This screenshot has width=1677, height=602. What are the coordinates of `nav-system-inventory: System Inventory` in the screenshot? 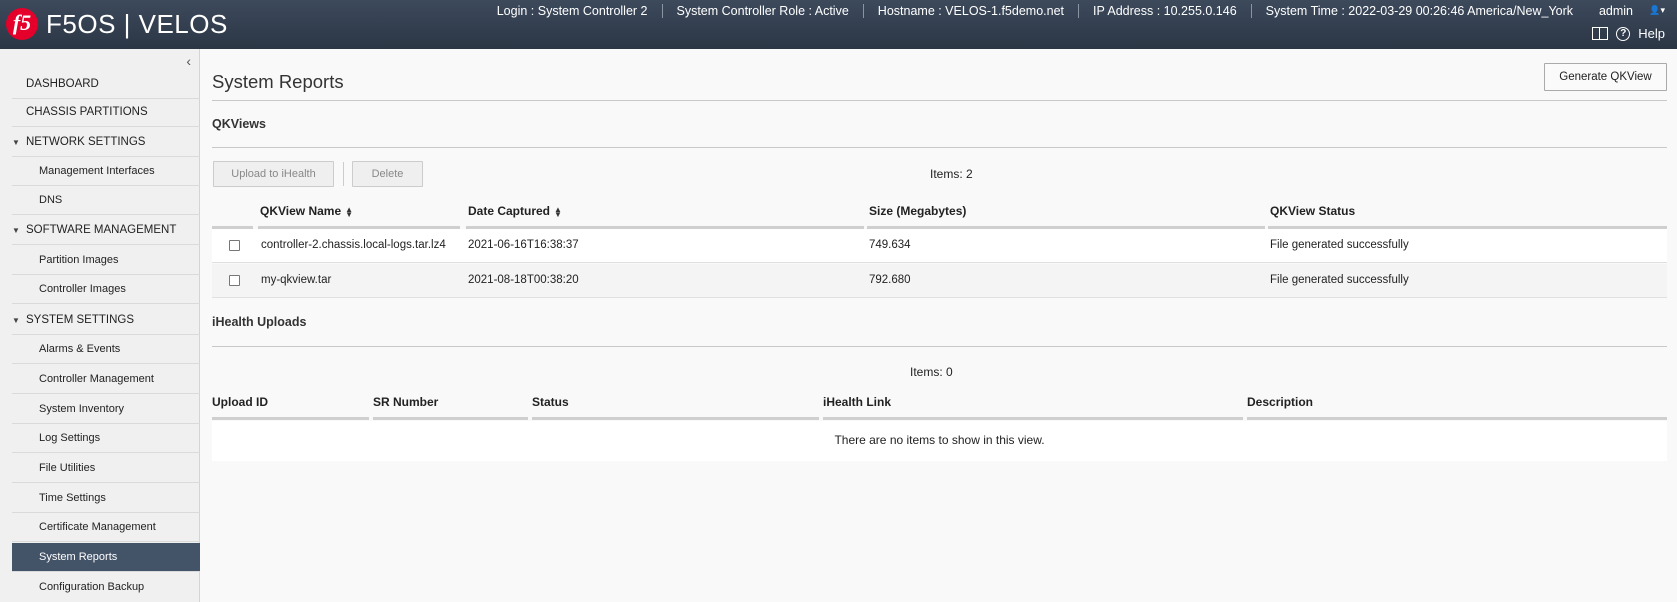 It's located at (106, 409).